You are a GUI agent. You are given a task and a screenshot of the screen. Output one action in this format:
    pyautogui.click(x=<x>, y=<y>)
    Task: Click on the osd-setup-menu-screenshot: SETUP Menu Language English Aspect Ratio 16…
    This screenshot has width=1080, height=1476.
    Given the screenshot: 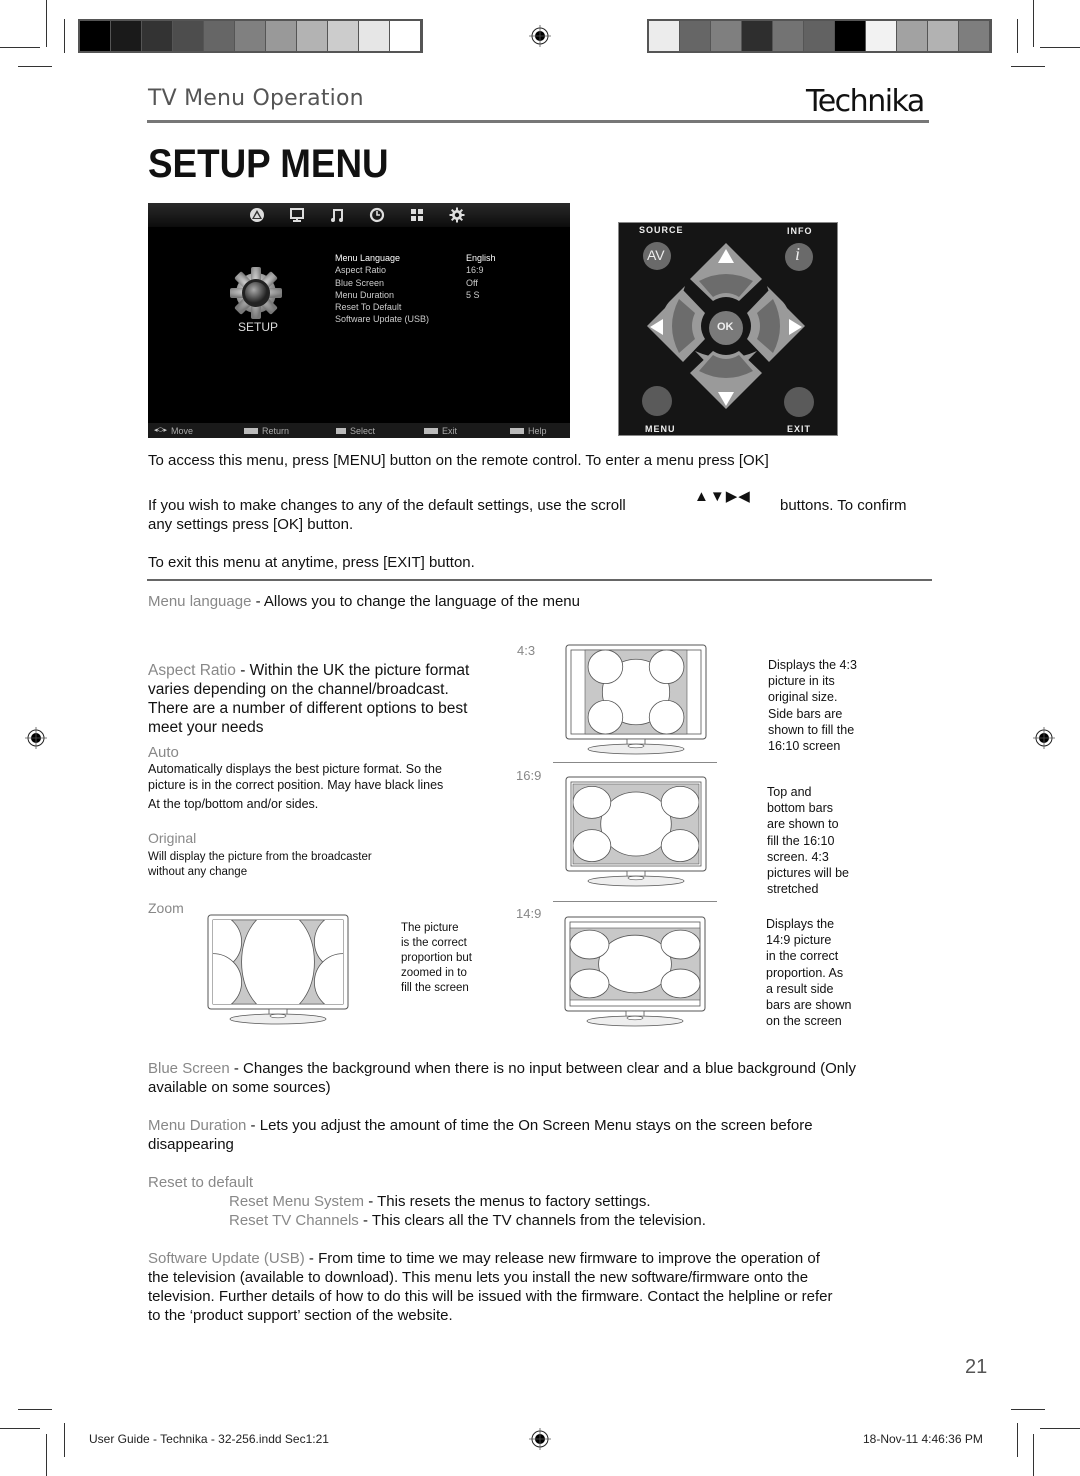 What is the action you would take?
    pyautogui.click(x=359, y=320)
    